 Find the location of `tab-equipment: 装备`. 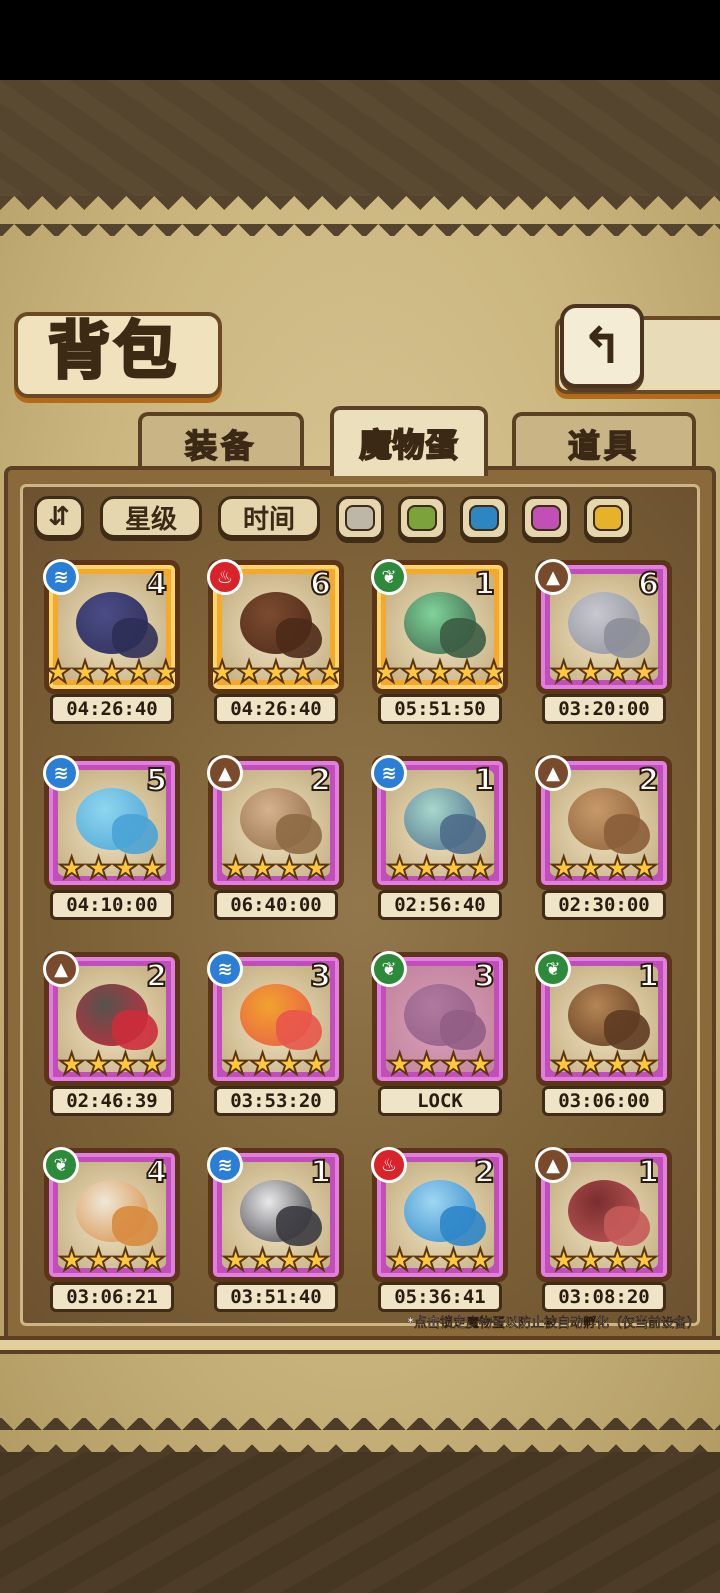

tab-equipment: 装备 is located at coordinates (221, 442).